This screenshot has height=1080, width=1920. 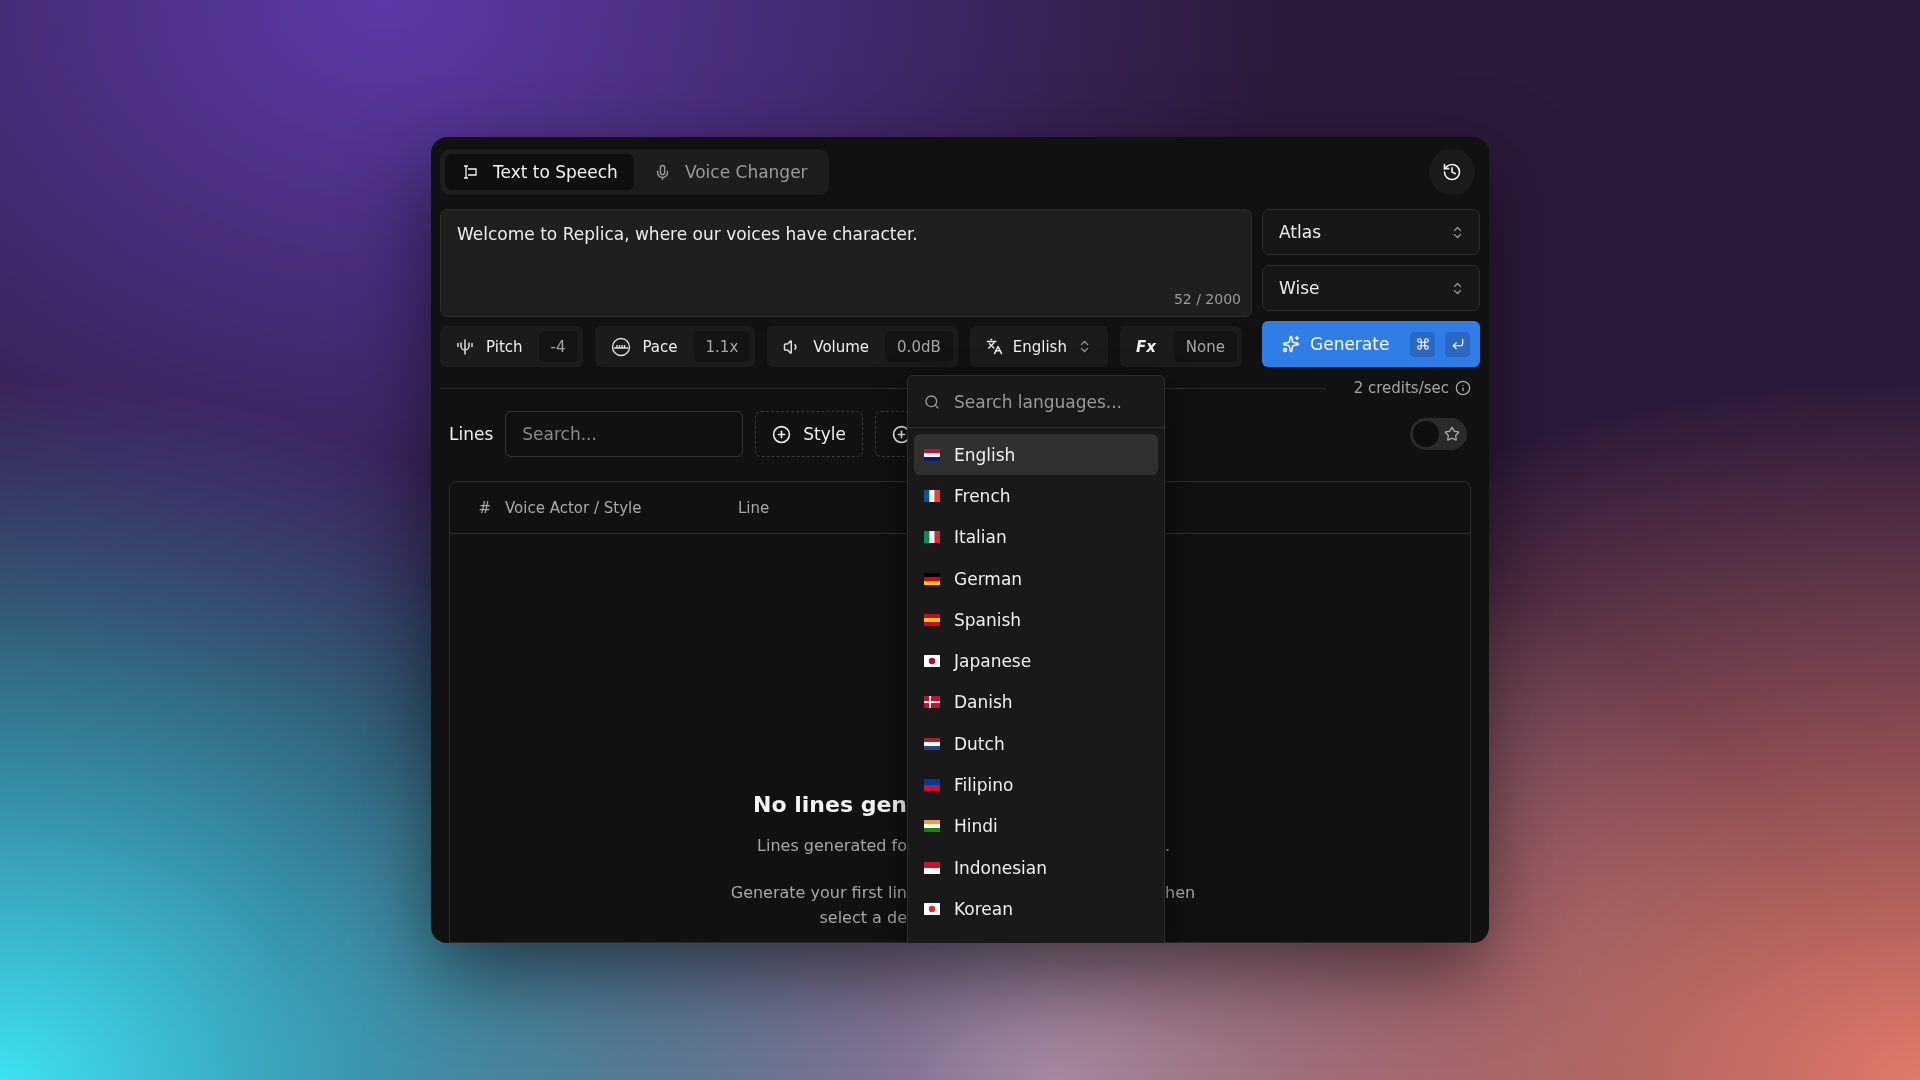 What do you see at coordinates (1291, 344) in the screenshot?
I see `sparkles-icon` at bounding box center [1291, 344].